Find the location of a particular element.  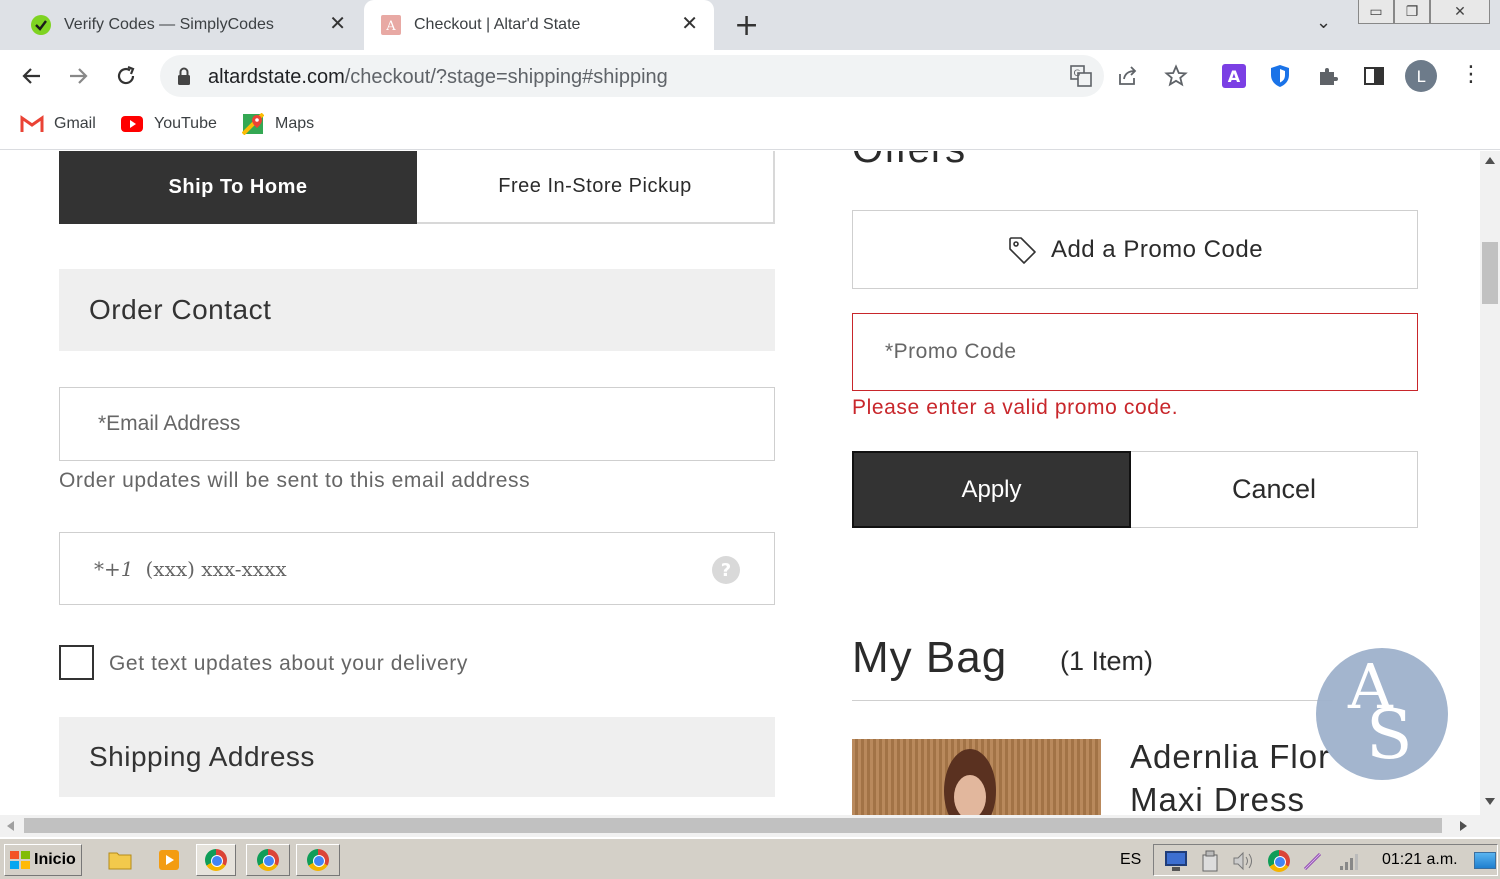

system-tray: 01:21 a.m. is located at coordinates (1325, 860).